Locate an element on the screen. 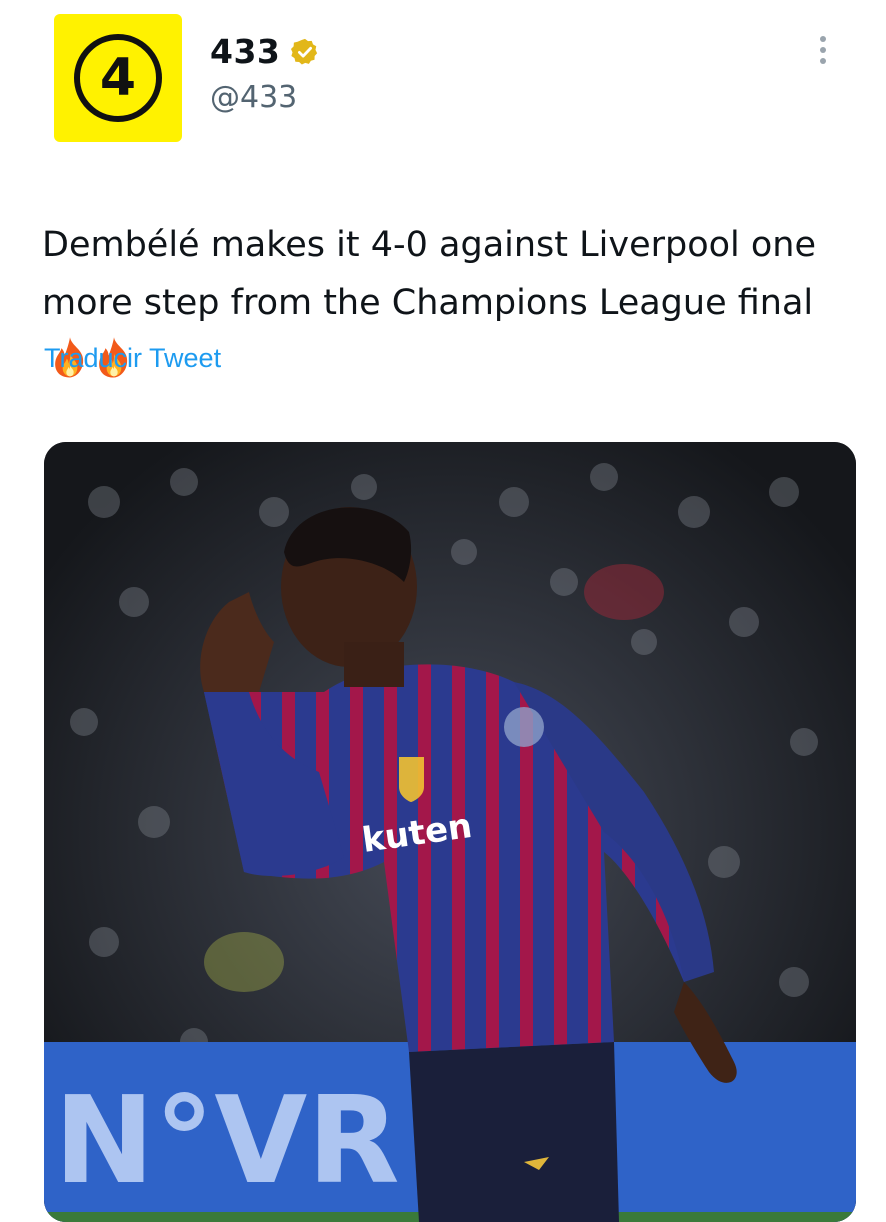 This screenshot has height=1222, width=886. account-handle: @433 is located at coordinates (253, 97).